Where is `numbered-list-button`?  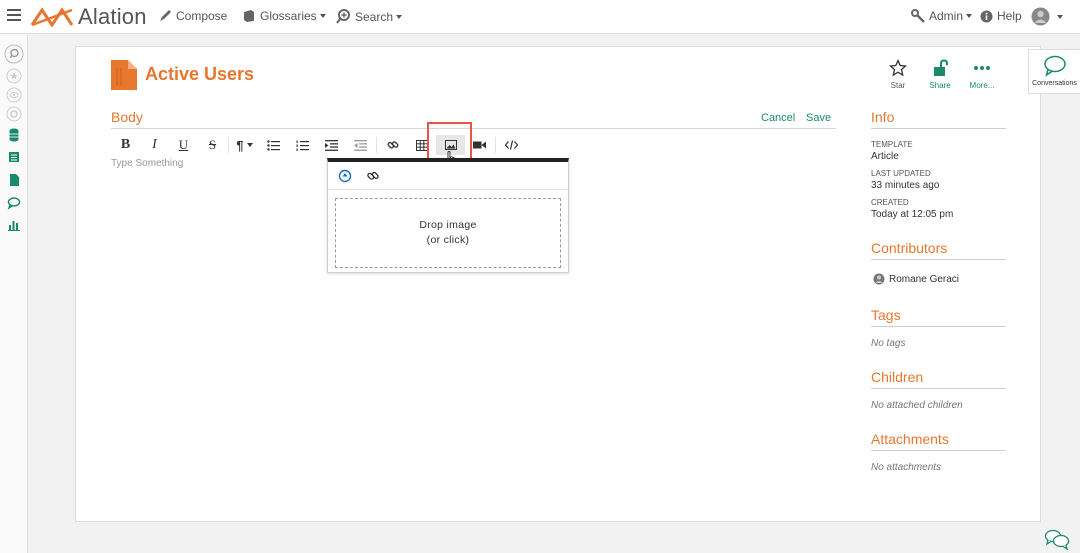
numbered-list-button is located at coordinates (302, 145).